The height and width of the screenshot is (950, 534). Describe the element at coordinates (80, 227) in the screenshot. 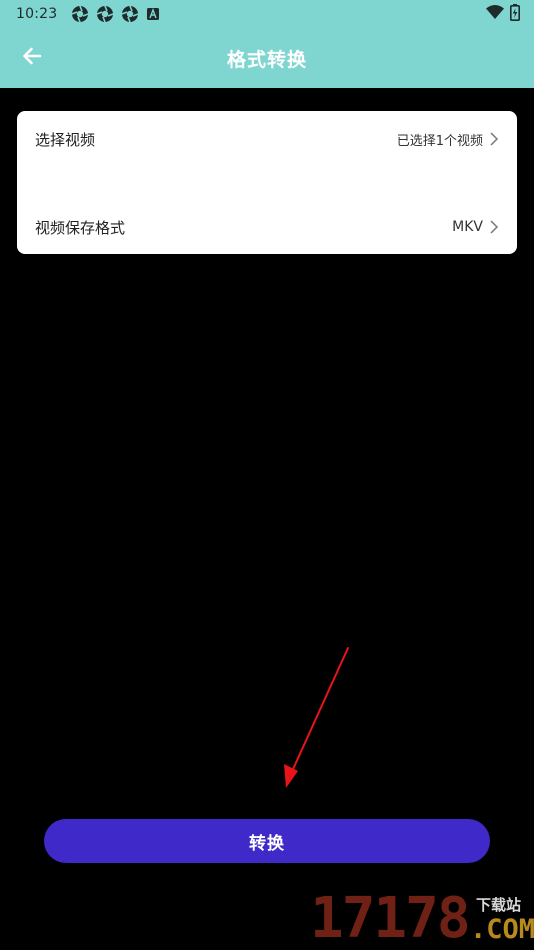

I see `save-format-label: 视频保存格式` at that location.